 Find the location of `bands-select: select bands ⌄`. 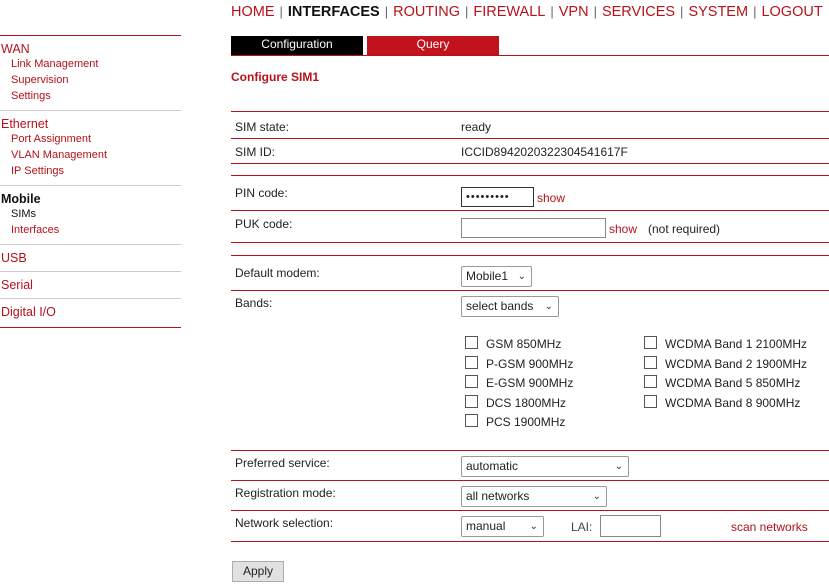

bands-select: select bands ⌄ is located at coordinates (510, 306).